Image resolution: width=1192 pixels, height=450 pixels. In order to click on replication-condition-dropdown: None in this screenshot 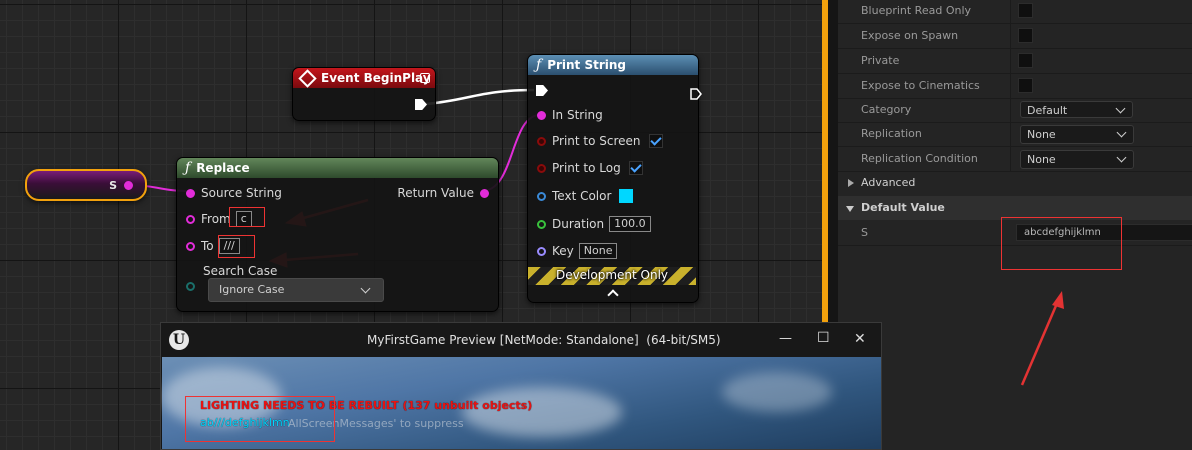, I will do `click(1077, 159)`.